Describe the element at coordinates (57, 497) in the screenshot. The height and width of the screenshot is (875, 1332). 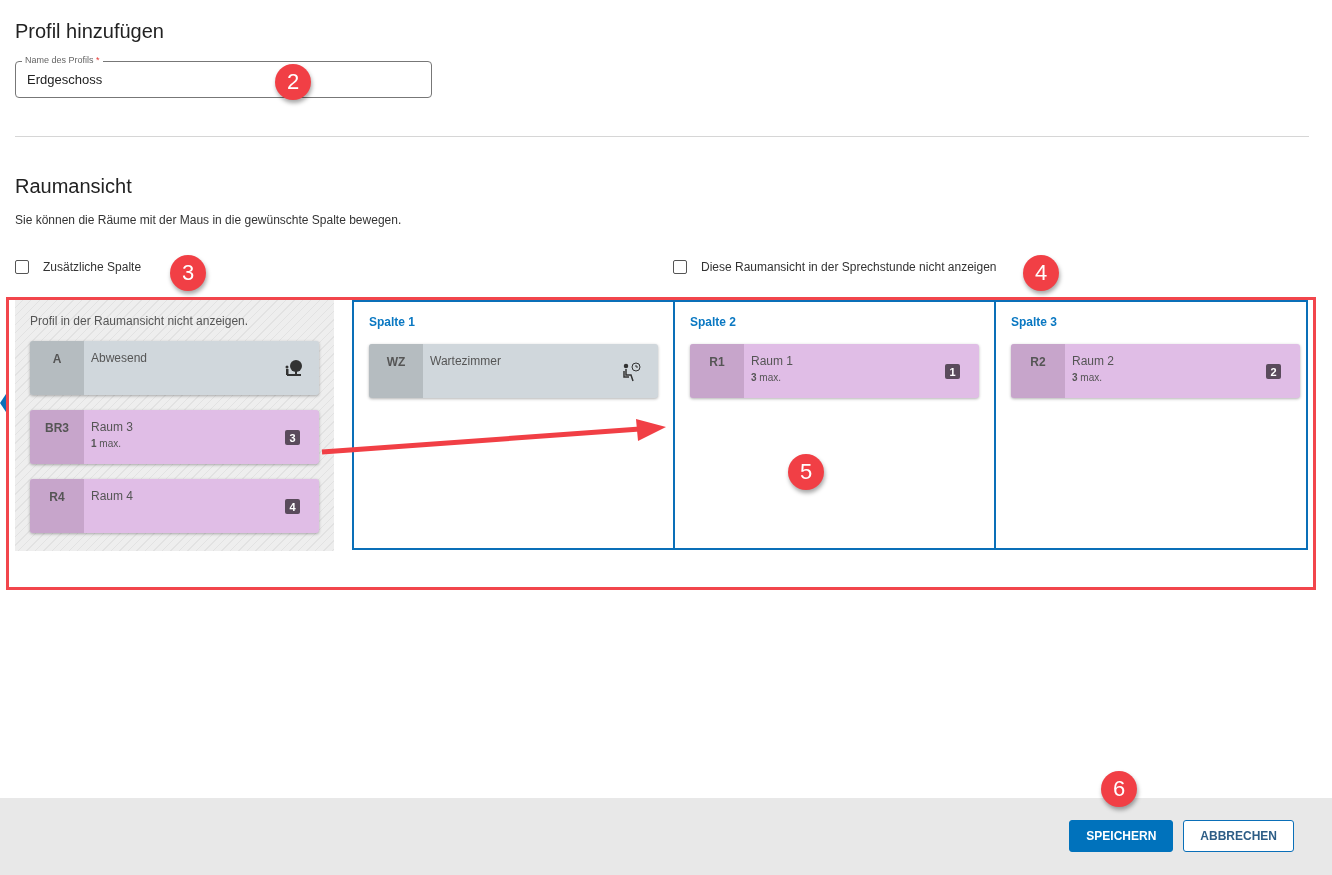
I see `room-code: R4` at that location.